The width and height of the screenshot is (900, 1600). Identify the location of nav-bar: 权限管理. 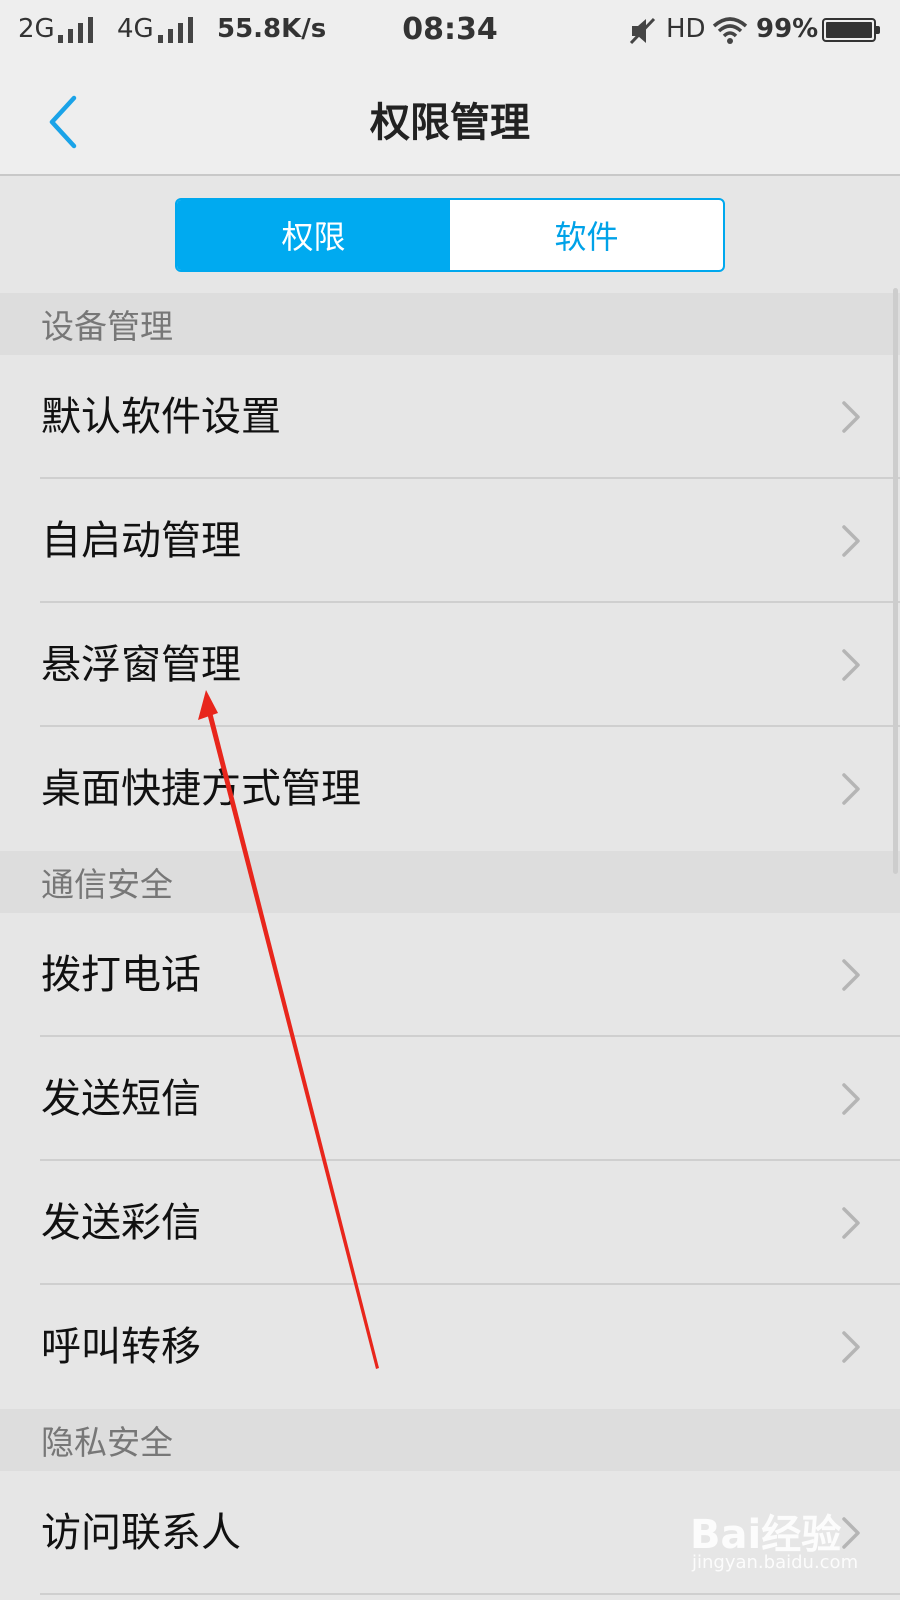
(450, 120).